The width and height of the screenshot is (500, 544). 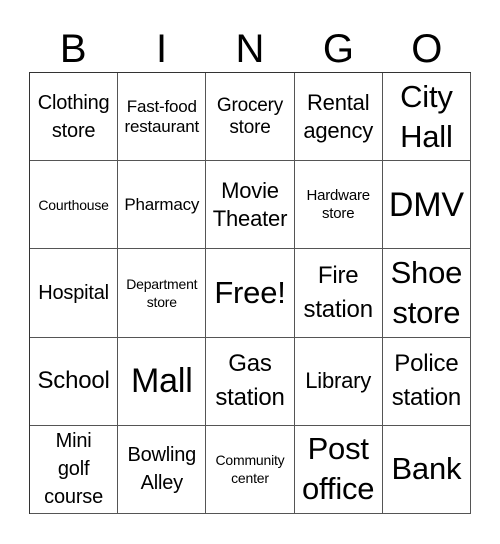 I want to click on bingo-cell-label: Pharmacy, so click(x=162, y=204).